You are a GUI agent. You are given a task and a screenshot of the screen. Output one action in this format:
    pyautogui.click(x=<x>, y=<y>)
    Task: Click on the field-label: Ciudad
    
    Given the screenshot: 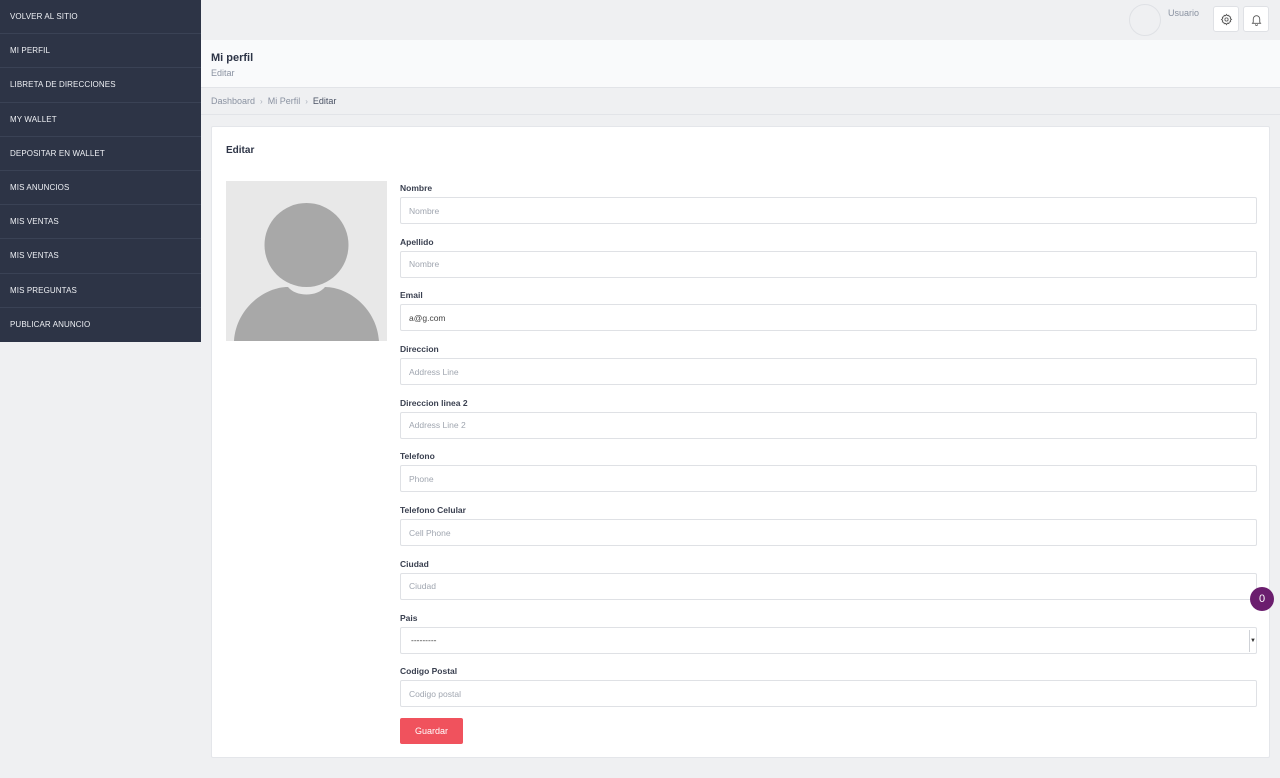 What is the action you would take?
    pyautogui.click(x=414, y=563)
    